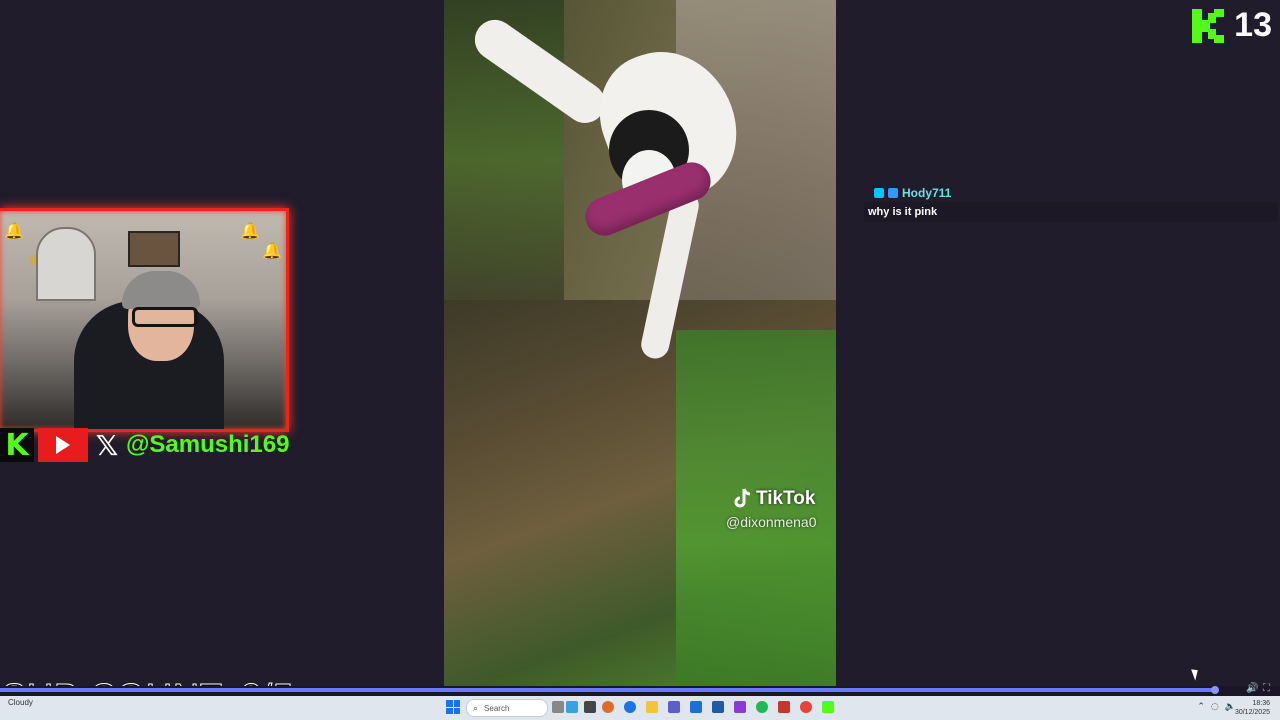  Describe the element at coordinates (572, 707) in the screenshot. I see `widgets-icon` at that location.